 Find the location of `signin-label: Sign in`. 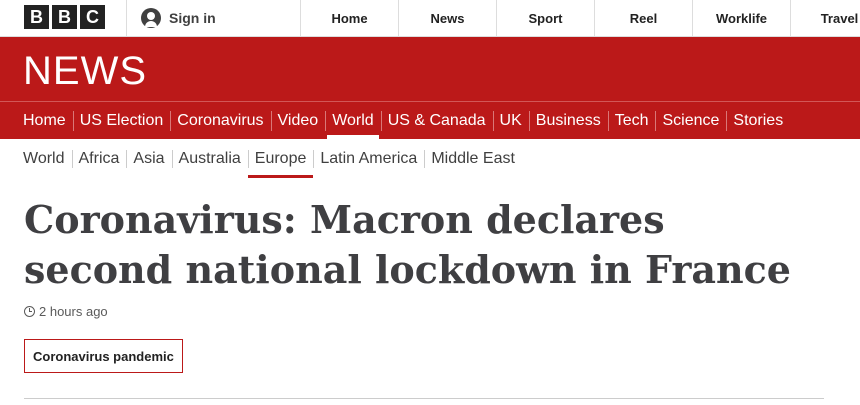

signin-label: Sign in is located at coordinates (192, 18).